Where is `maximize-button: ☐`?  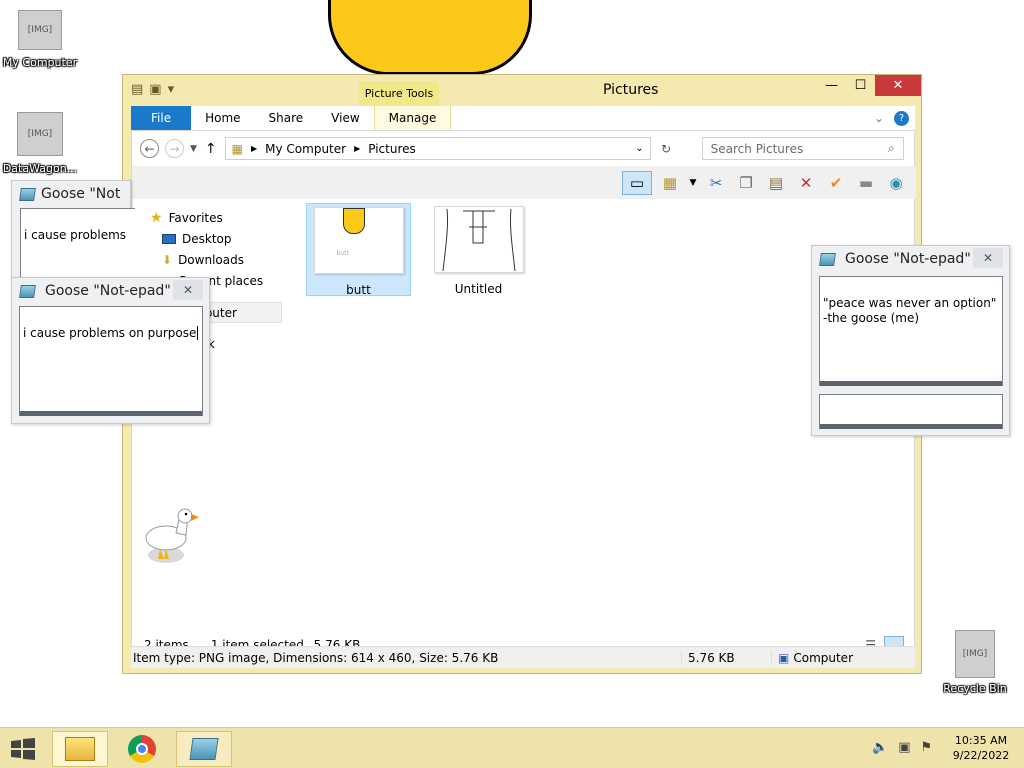
maximize-button: ☐ is located at coordinates (860, 85).